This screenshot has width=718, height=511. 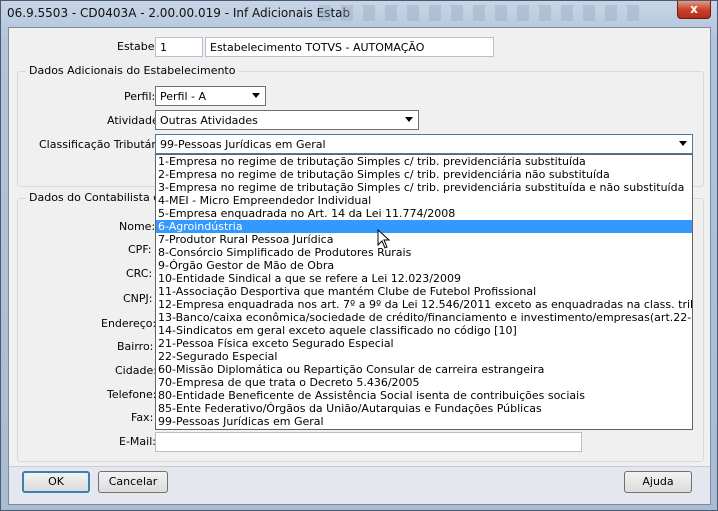 What do you see at coordinates (139, 273) in the screenshot?
I see `crc-label: CRC:` at bounding box center [139, 273].